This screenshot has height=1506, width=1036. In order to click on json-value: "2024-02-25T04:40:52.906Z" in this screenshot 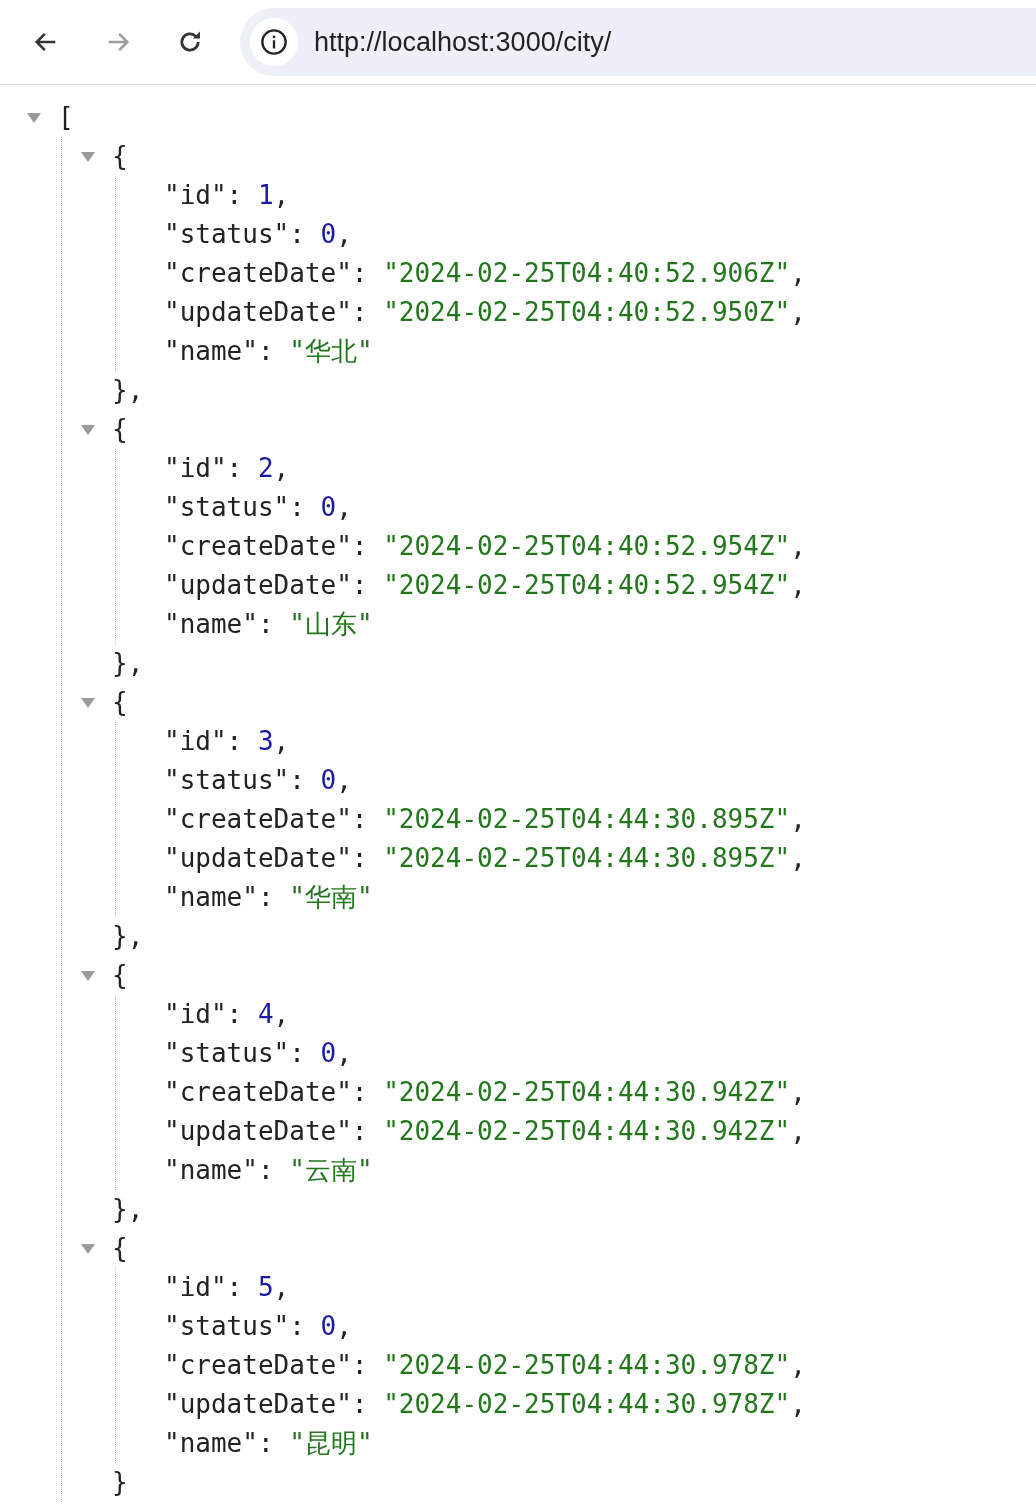, I will do `click(587, 273)`.